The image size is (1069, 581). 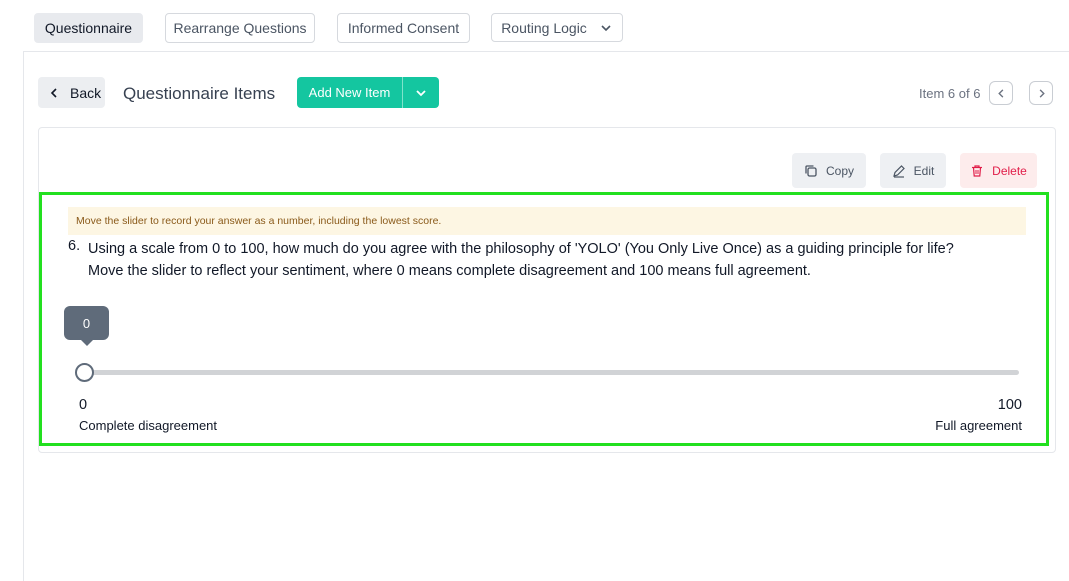 I want to click on trash-icon, so click(x=977, y=170).